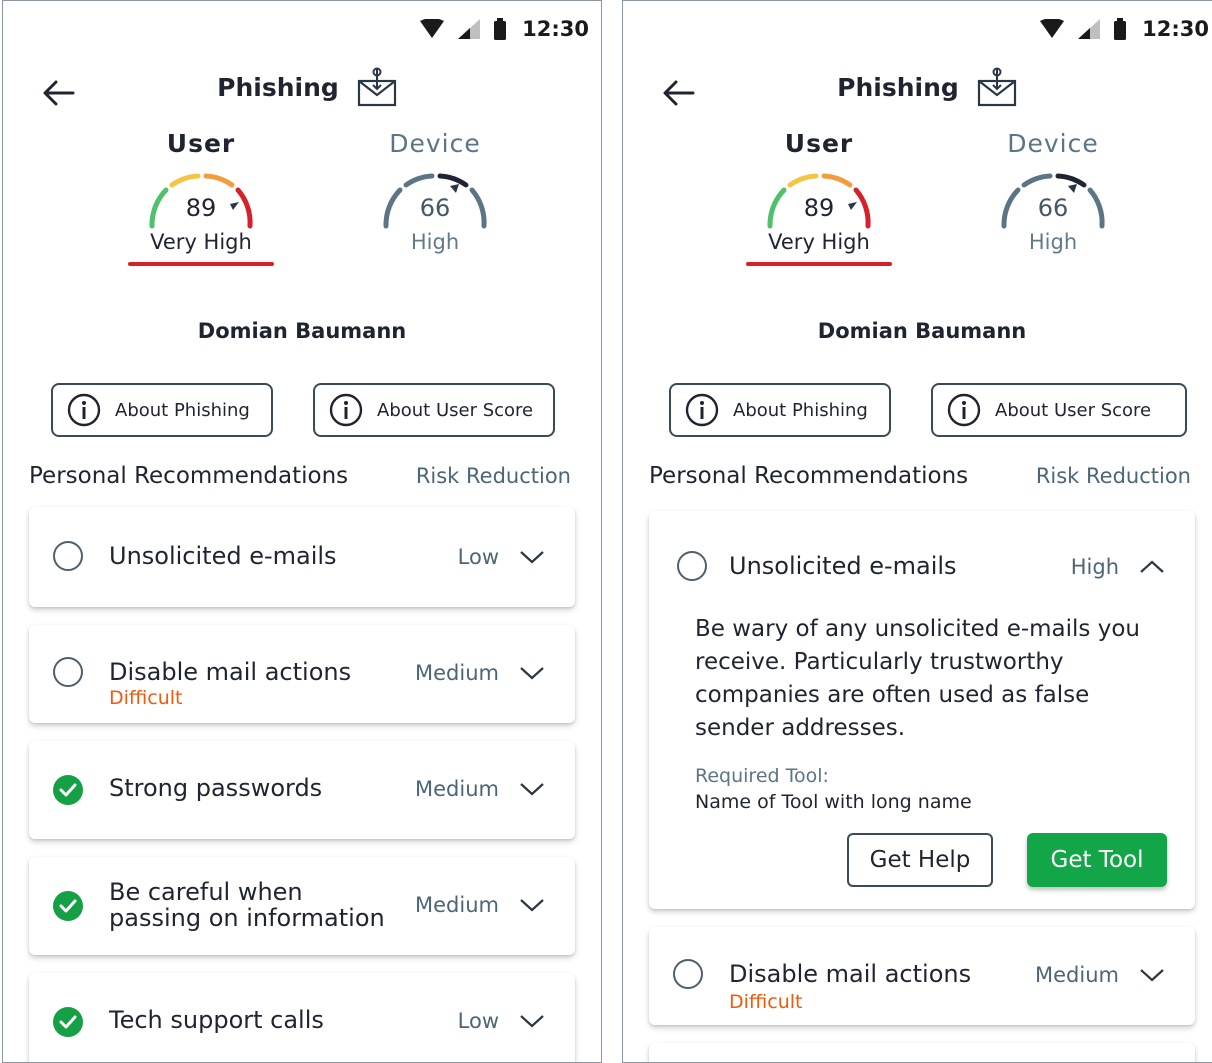 This screenshot has height=1063, width=1212. I want to click on chevron-up-icon, so click(1152, 567).